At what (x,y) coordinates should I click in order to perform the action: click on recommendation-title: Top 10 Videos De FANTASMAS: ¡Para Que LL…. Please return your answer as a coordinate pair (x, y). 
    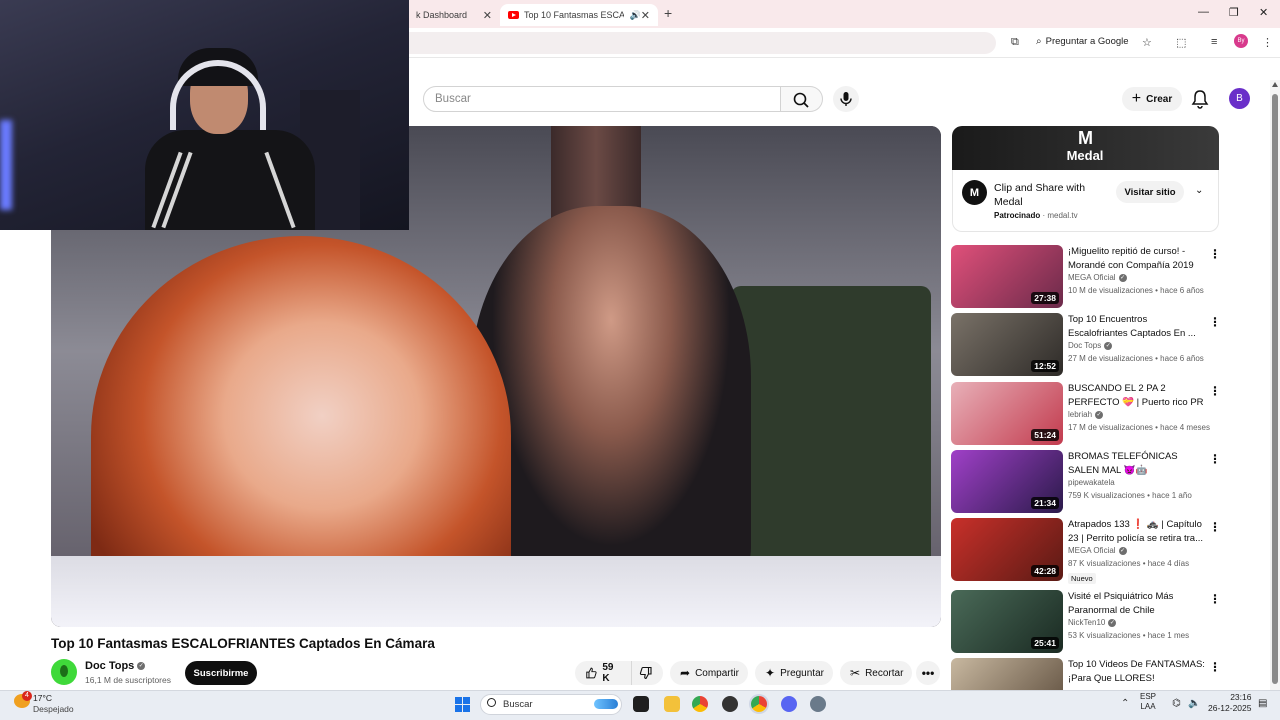
    Looking at the image, I should click on (1138, 671).